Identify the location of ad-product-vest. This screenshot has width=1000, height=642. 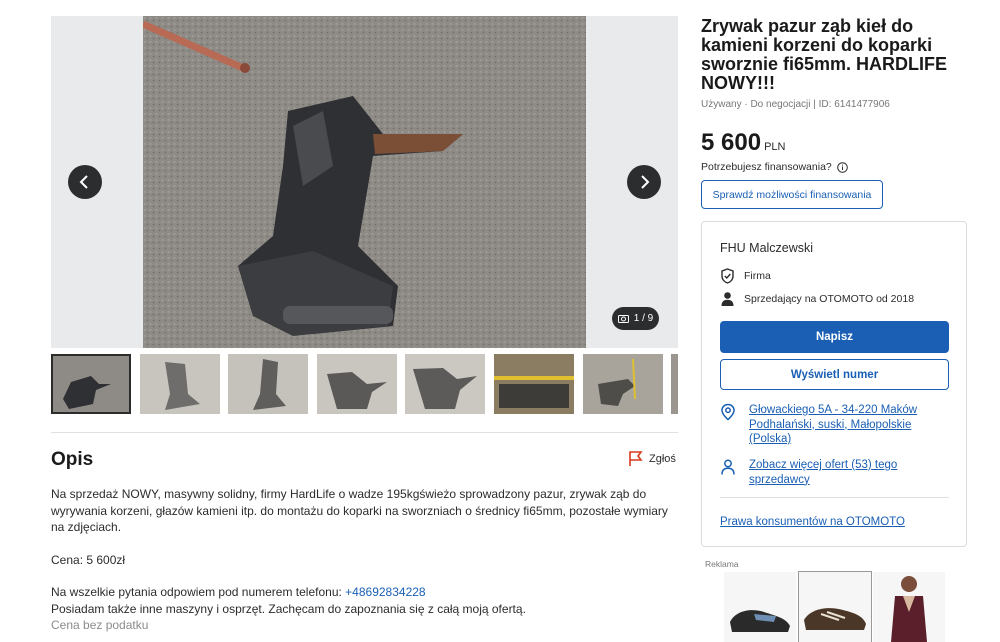
(909, 607).